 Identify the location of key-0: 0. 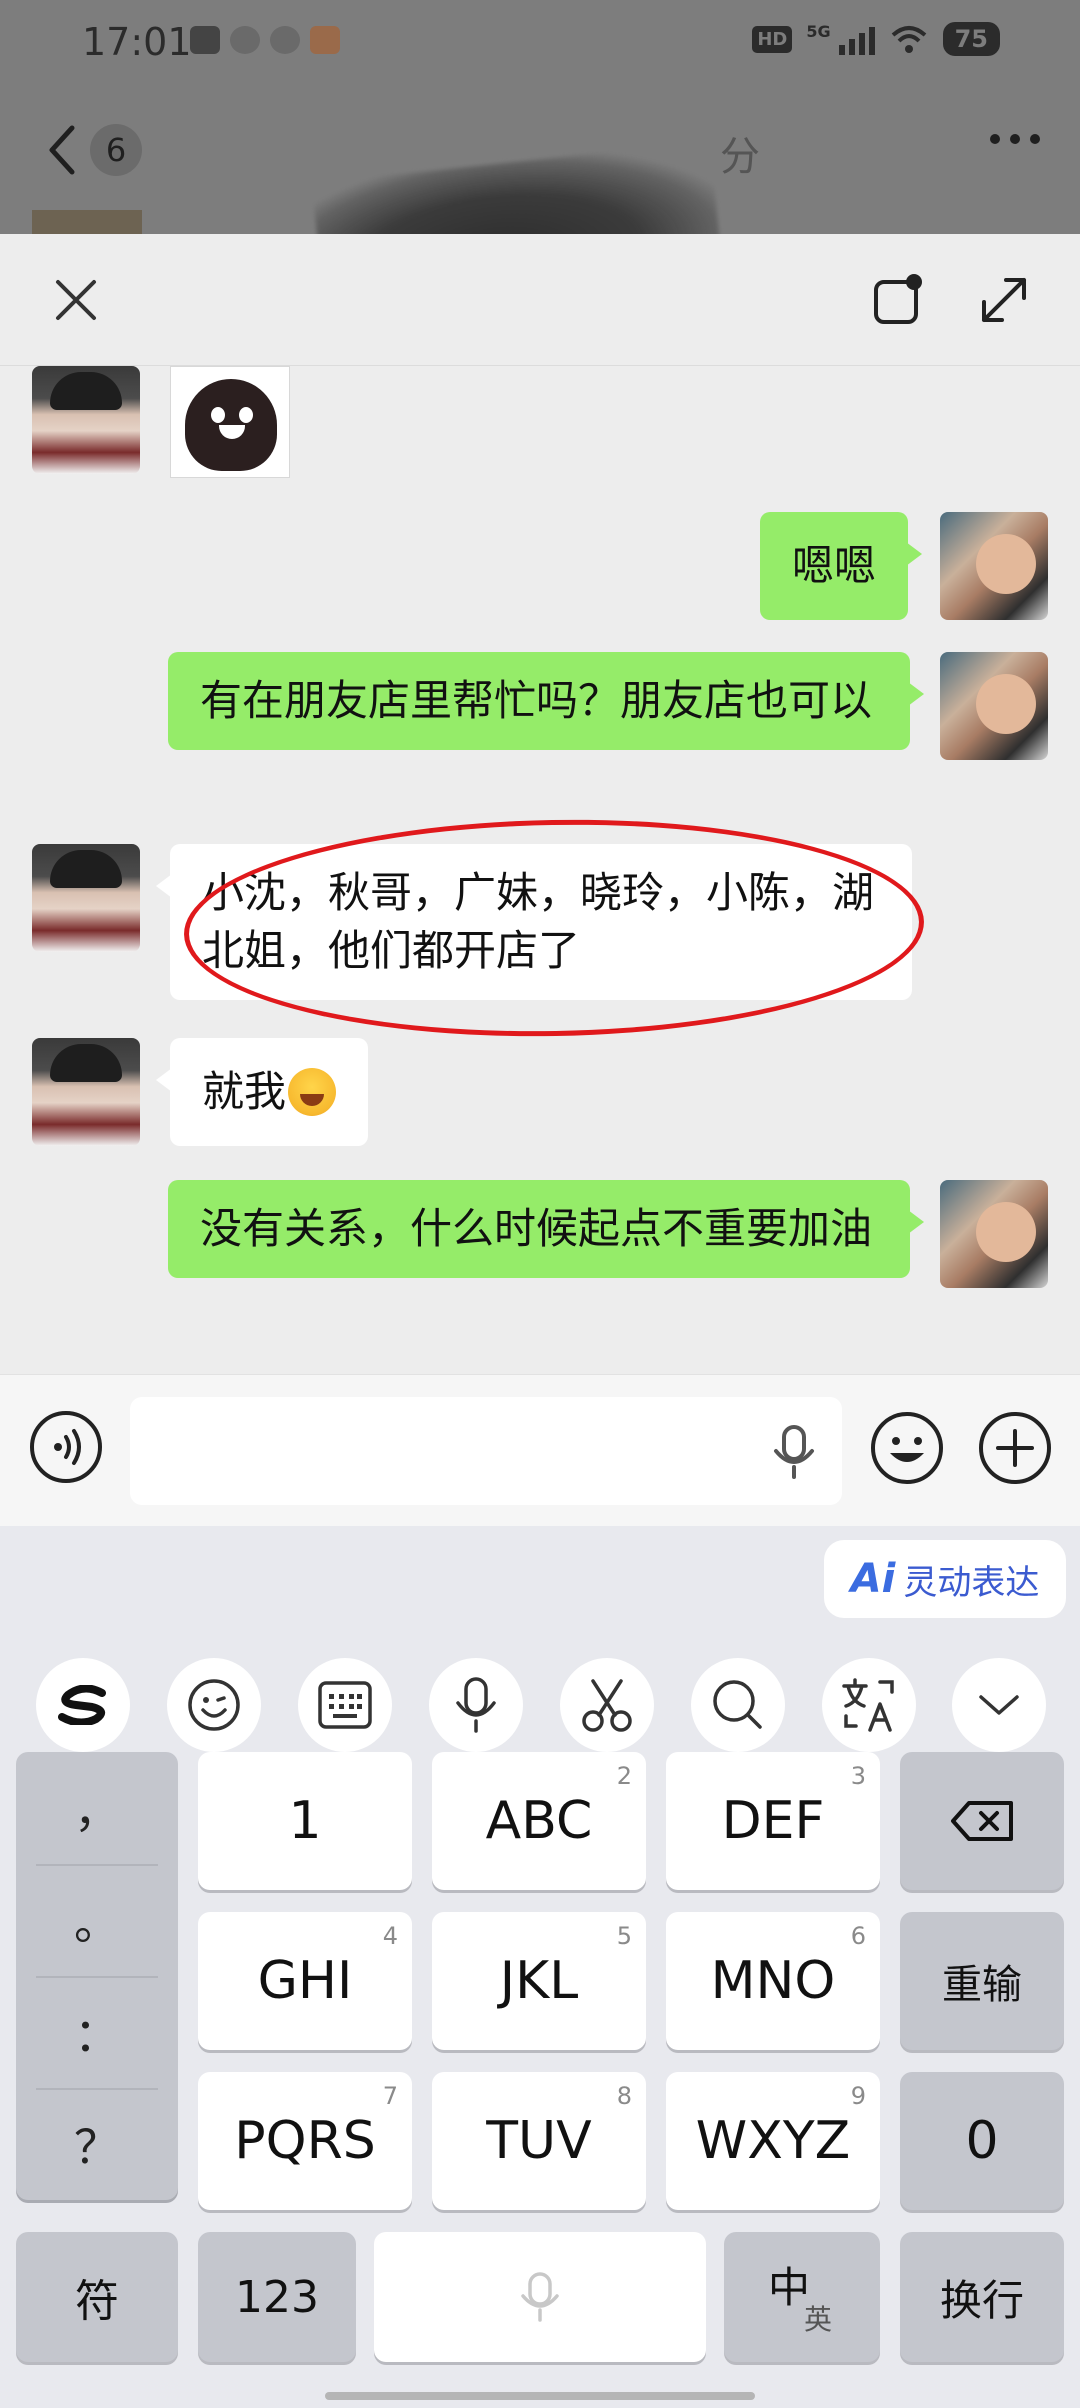
(982, 2141).